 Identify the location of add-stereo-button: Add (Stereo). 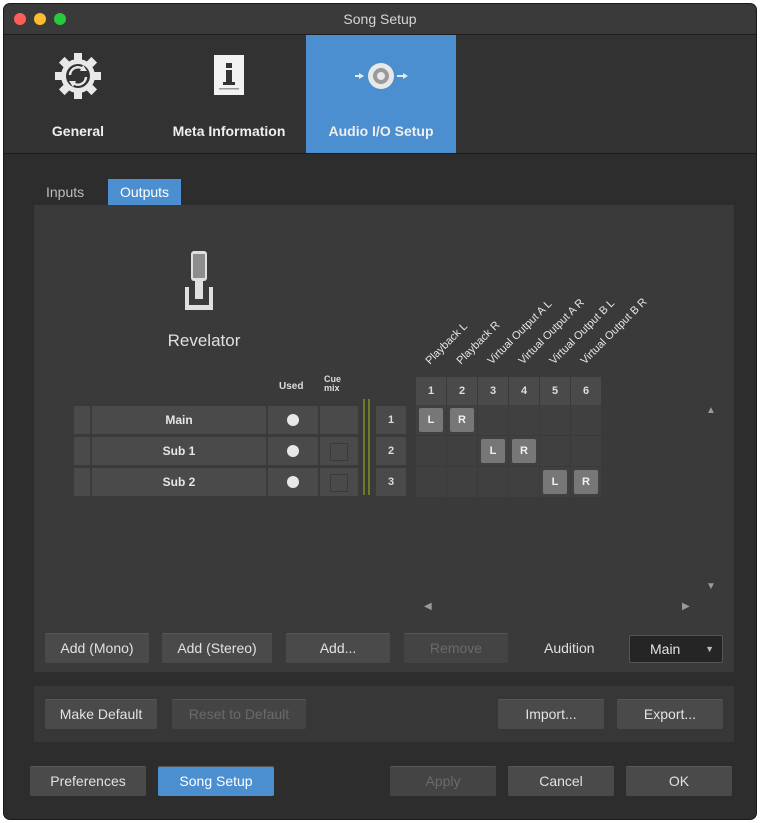
(217, 648).